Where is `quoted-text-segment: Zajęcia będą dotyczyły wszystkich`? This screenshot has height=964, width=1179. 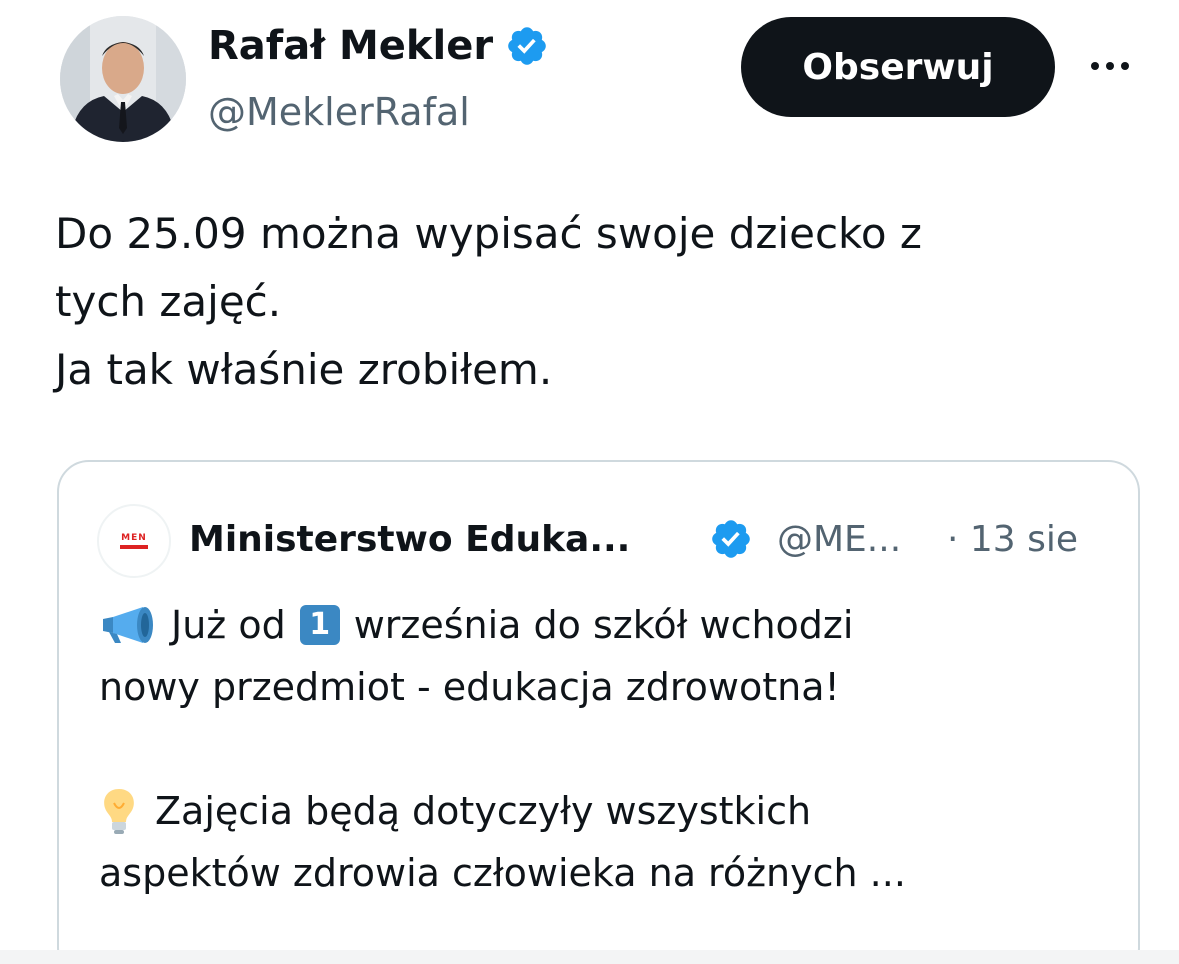
quoted-text-segment: Zajęcia będą dotyczyły wszystkich is located at coordinates (483, 811).